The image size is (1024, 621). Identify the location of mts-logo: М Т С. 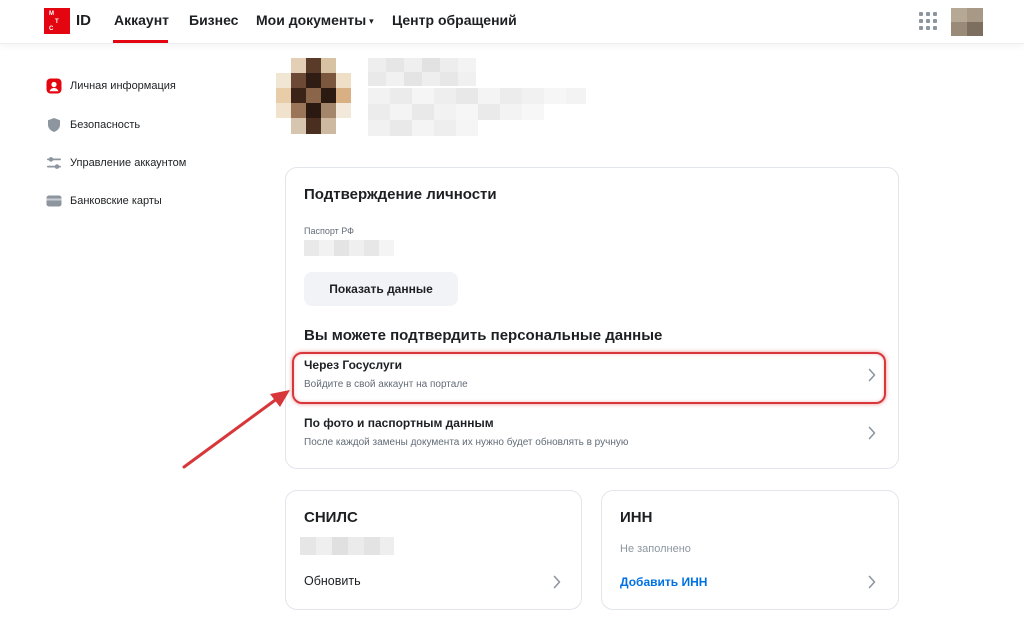
(57, 21).